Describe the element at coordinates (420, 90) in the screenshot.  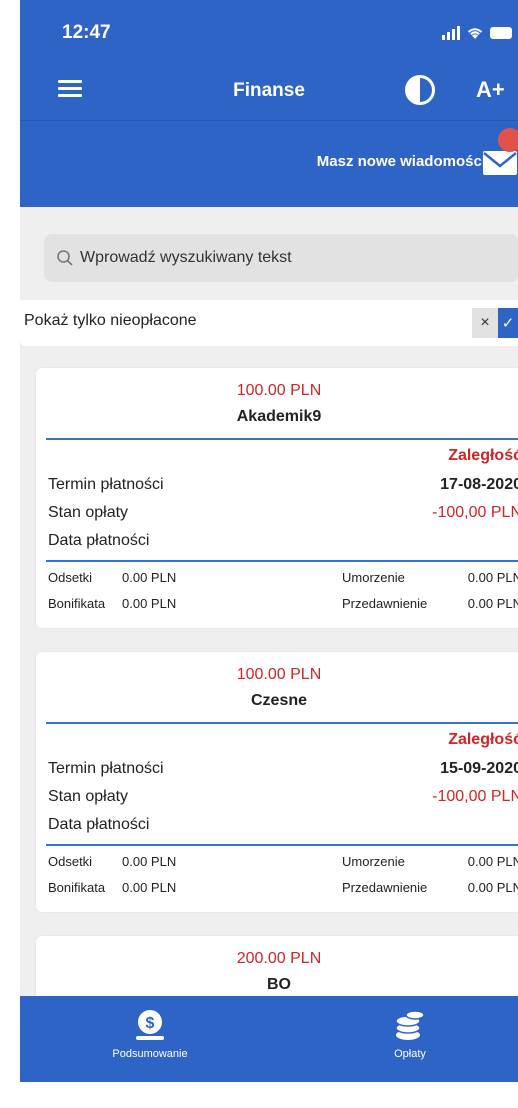
I see `contrast-icon` at that location.